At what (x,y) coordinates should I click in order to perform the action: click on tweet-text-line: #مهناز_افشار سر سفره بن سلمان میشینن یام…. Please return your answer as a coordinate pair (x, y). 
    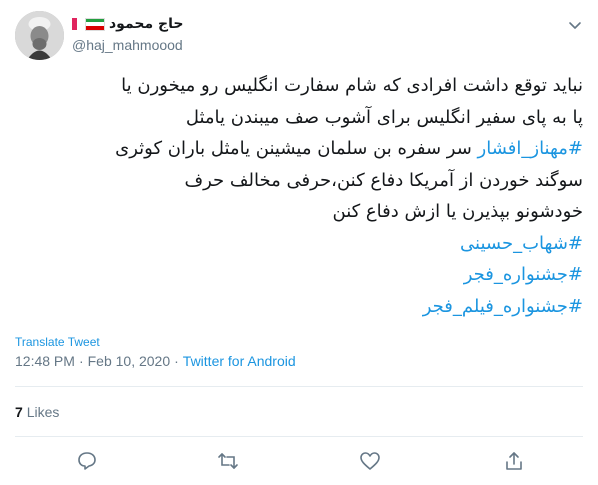
    Looking at the image, I should click on (299, 149).